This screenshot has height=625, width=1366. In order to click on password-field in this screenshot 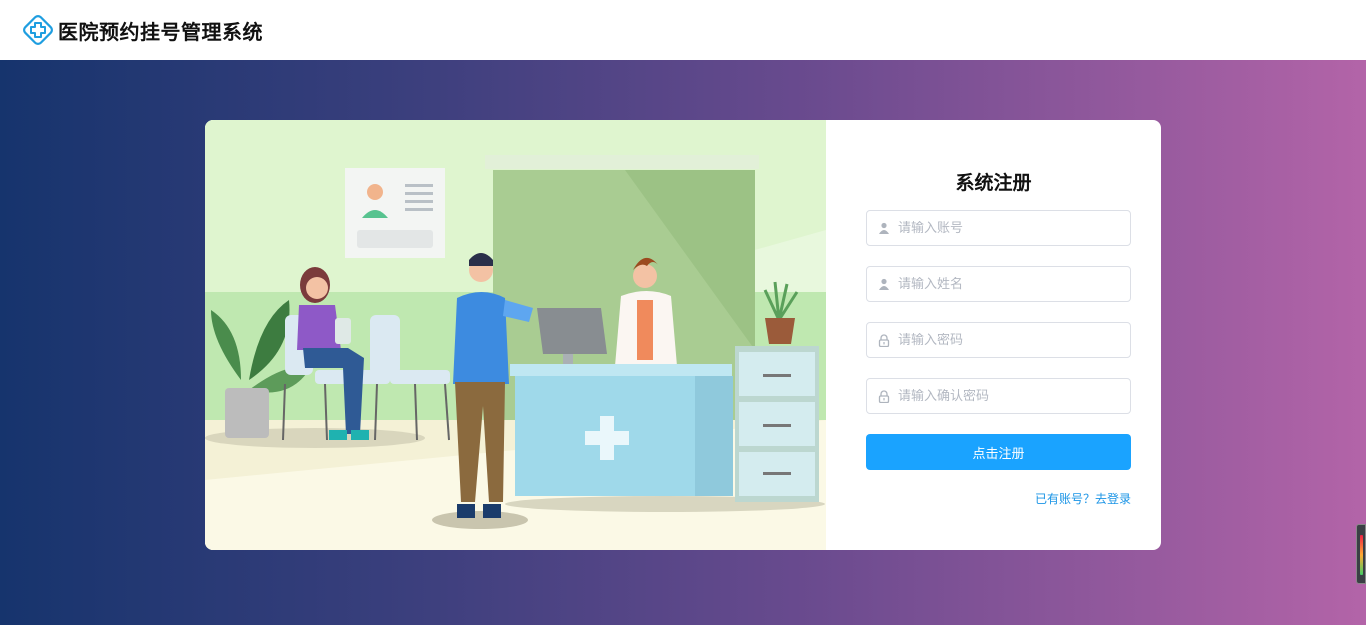, I will do `click(998, 340)`.